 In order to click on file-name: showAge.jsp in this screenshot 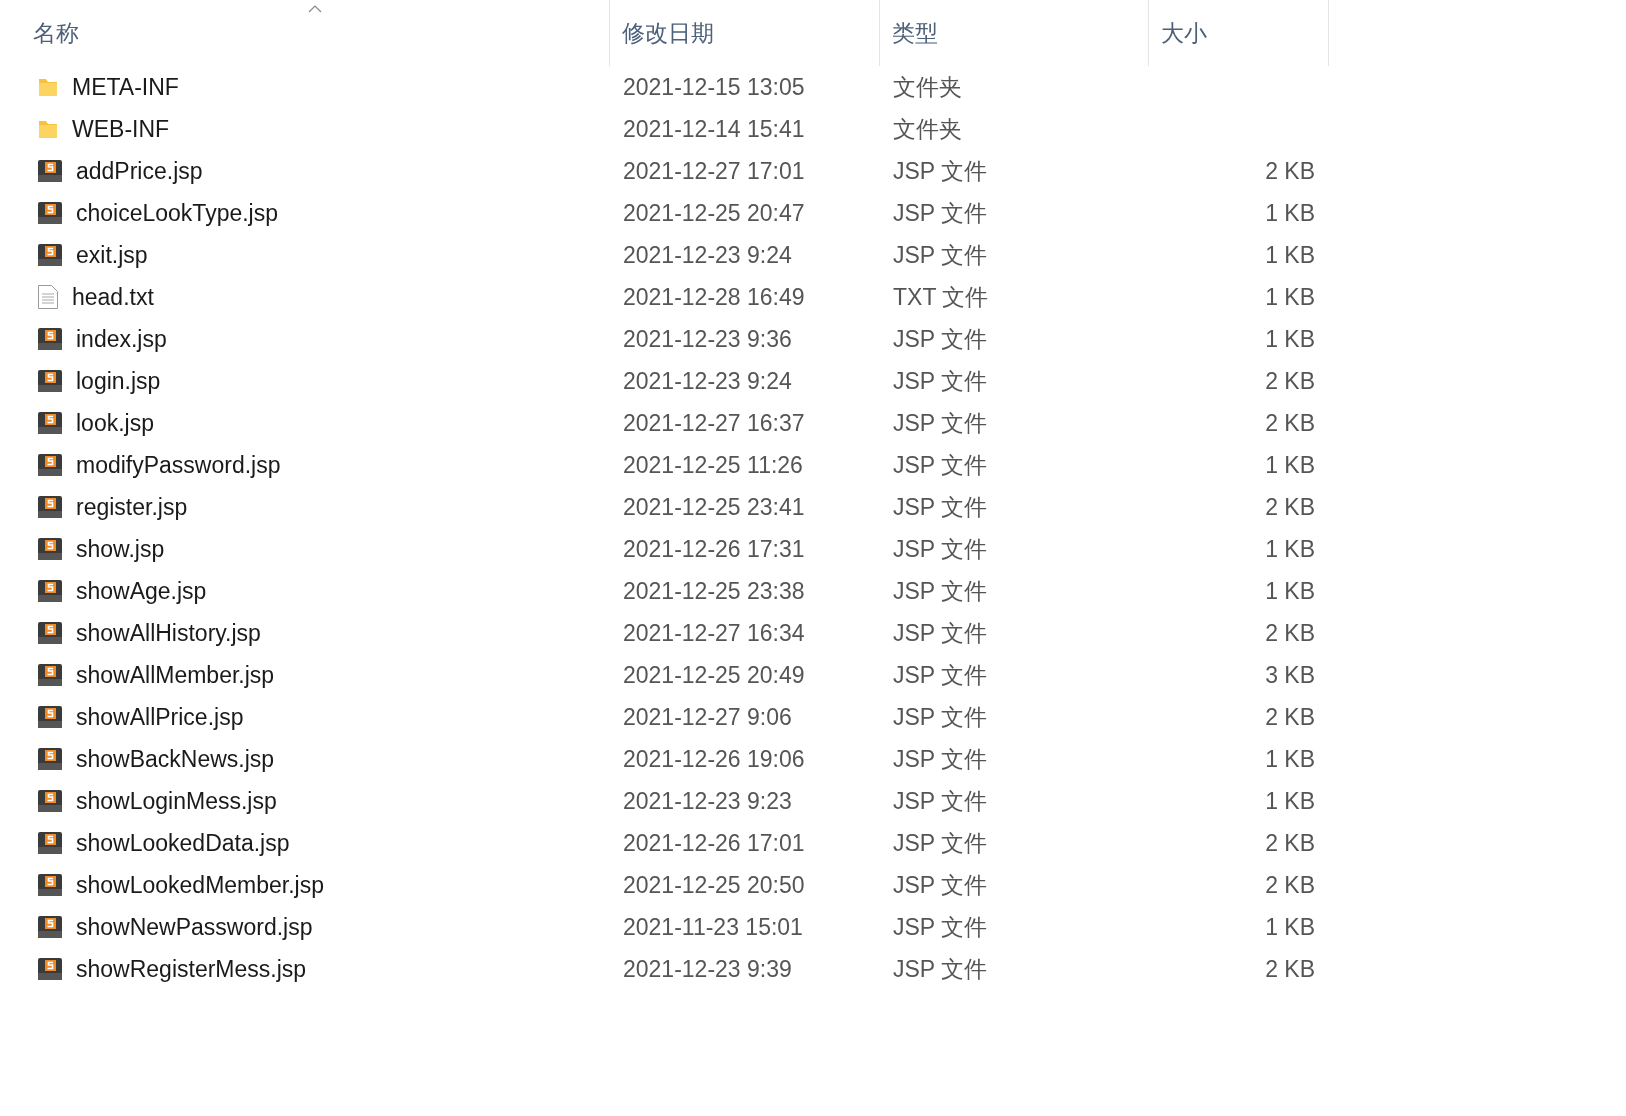, I will do `click(141, 591)`.